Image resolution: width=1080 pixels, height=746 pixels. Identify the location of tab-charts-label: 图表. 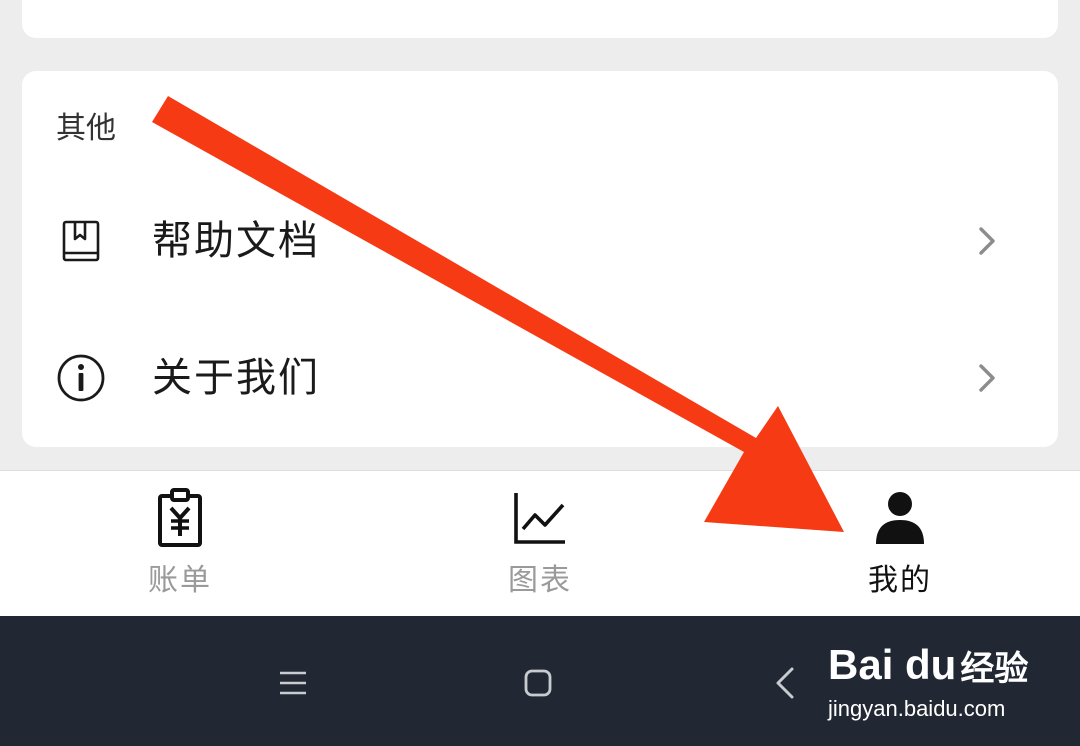
(540, 580).